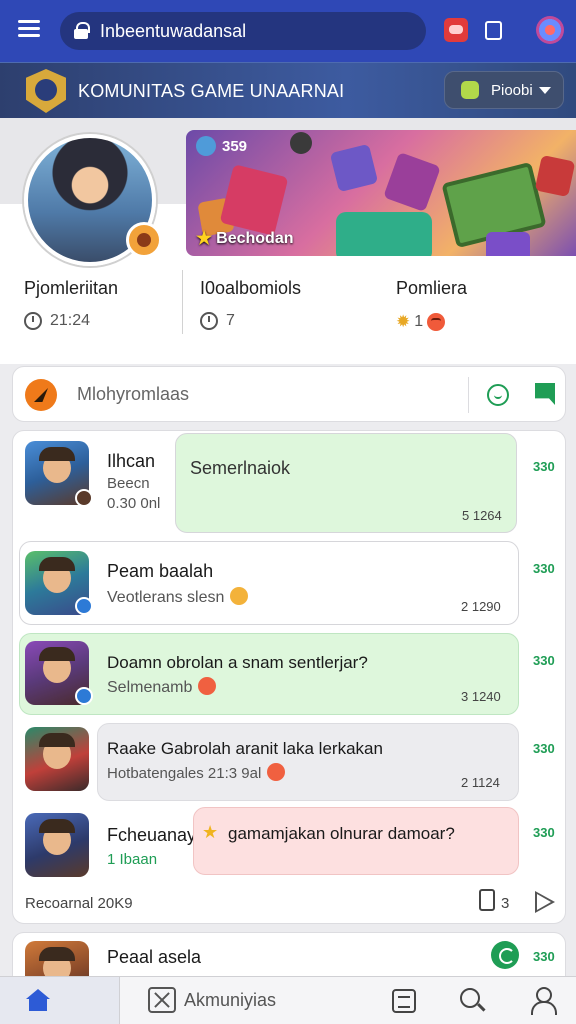  Describe the element at coordinates (456, 30) in the screenshot. I see `gamepad-icon` at that location.